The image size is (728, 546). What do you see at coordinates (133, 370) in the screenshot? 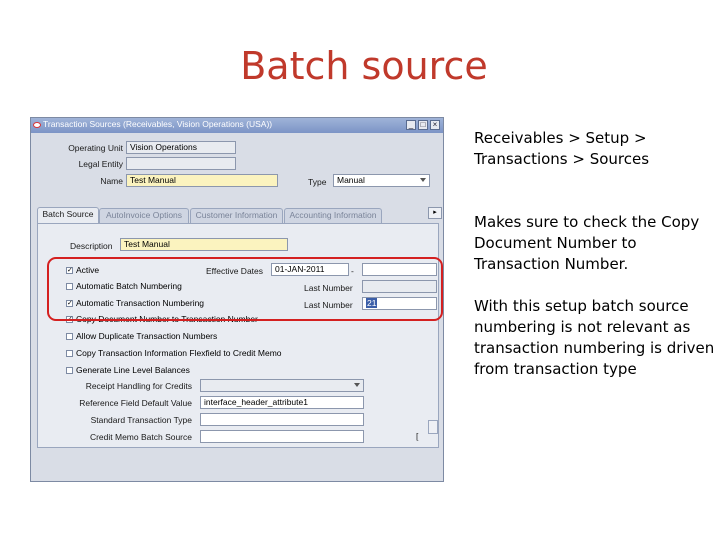
I see `generate-line-balances-label: Generate Line Level Balances` at bounding box center [133, 370].